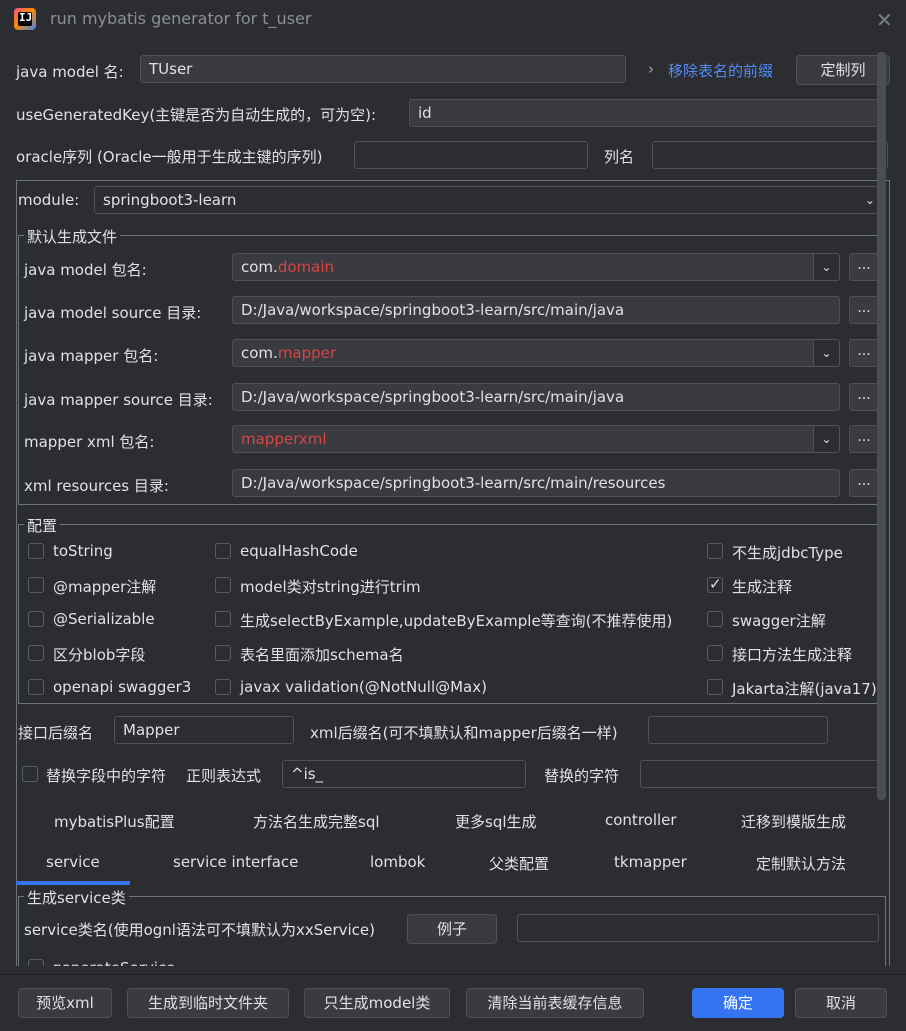 This screenshot has width=906, height=1031. What do you see at coordinates (104, 619) in the screenshot?
I see `config-option-label: @Serializable` at bounding box center [104, 619].